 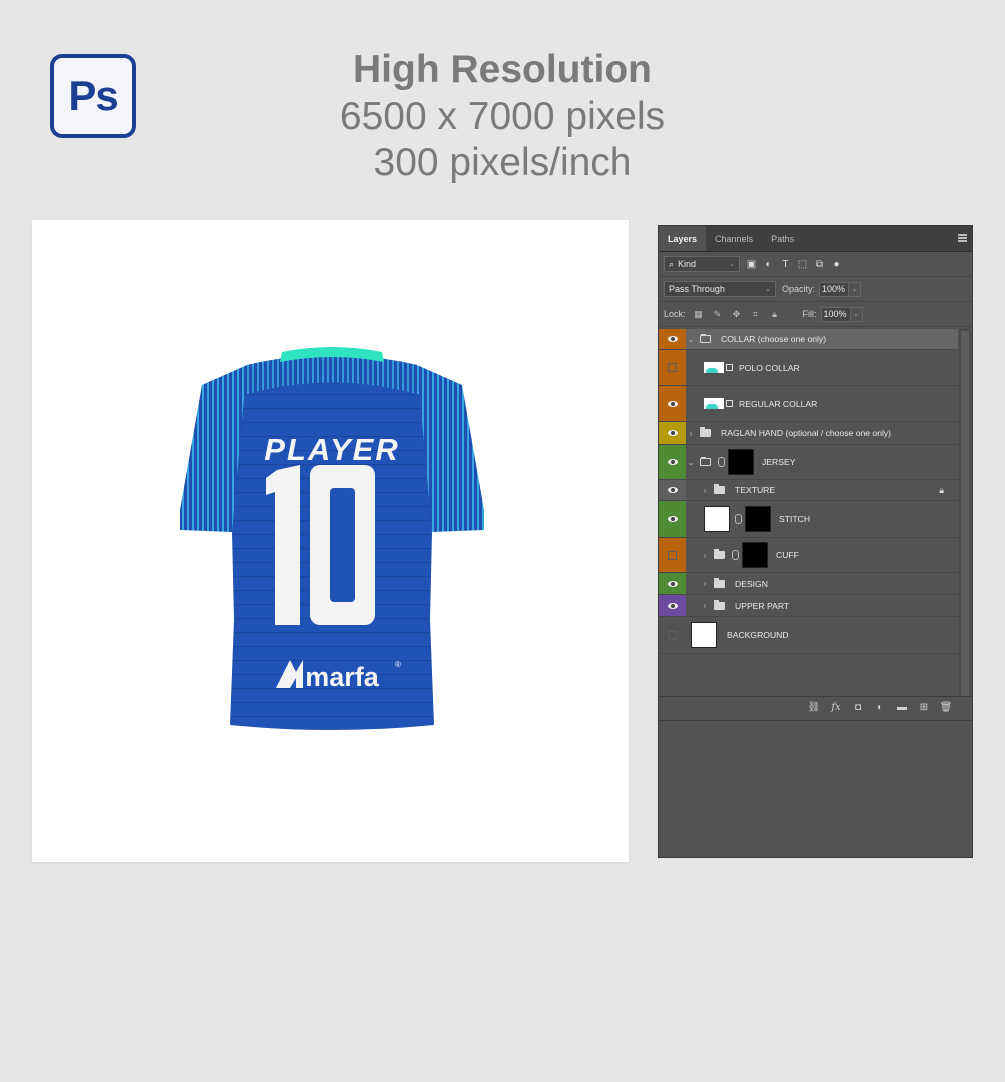 What do you see at coordinates (683, 238) in the screenshot?
I see `tab-layers: Layers` at bounding box center [683, 238].